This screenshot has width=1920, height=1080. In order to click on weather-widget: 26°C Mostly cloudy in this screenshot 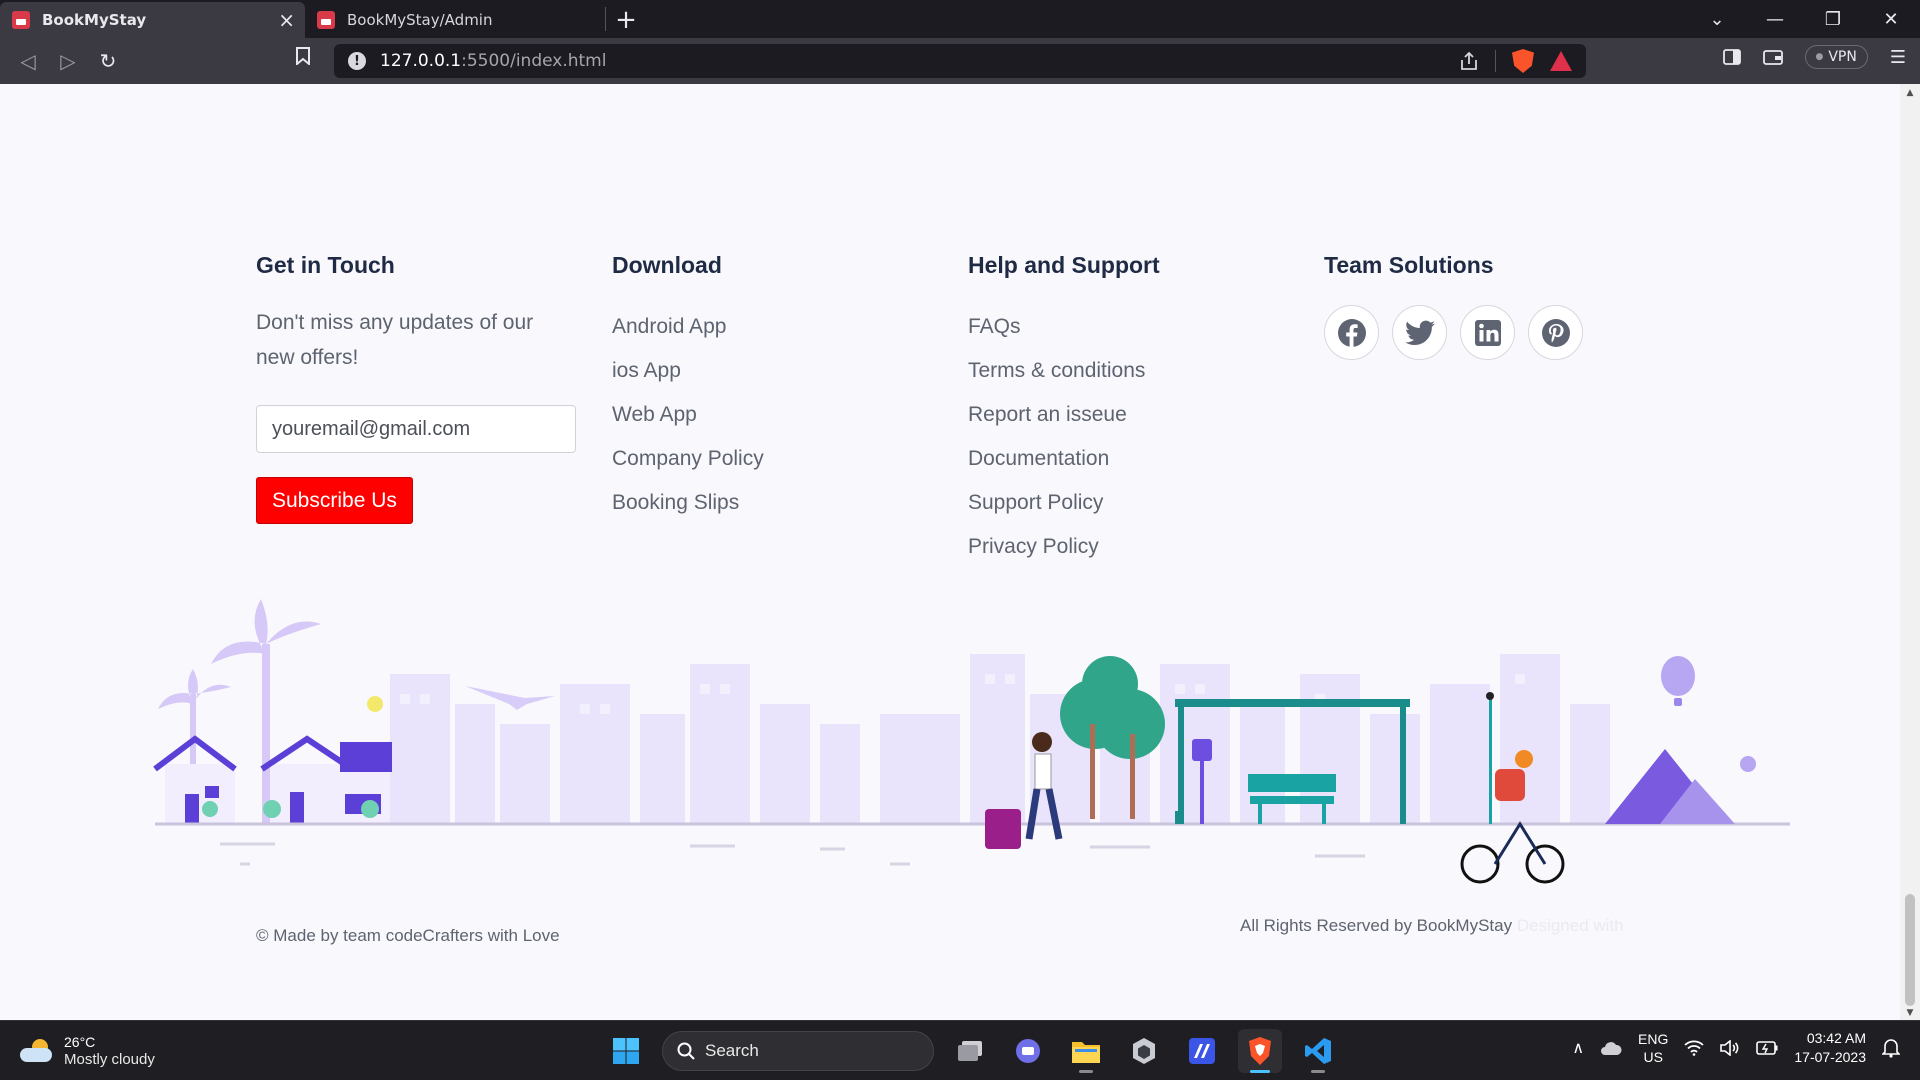, I will do `click(87, 1050)`.